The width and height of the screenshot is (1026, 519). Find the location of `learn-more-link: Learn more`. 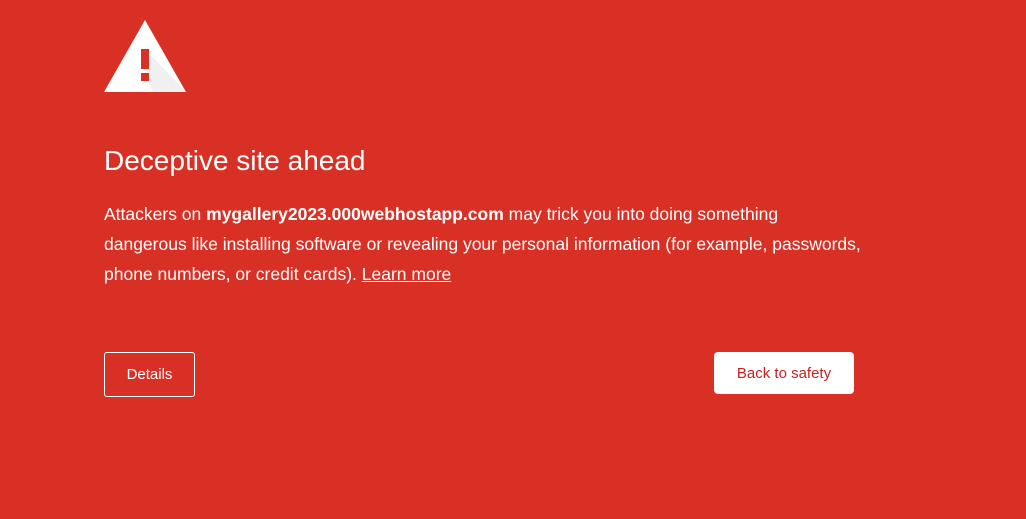

learn-more-link: Learn more is located at coordinates (407, 274).